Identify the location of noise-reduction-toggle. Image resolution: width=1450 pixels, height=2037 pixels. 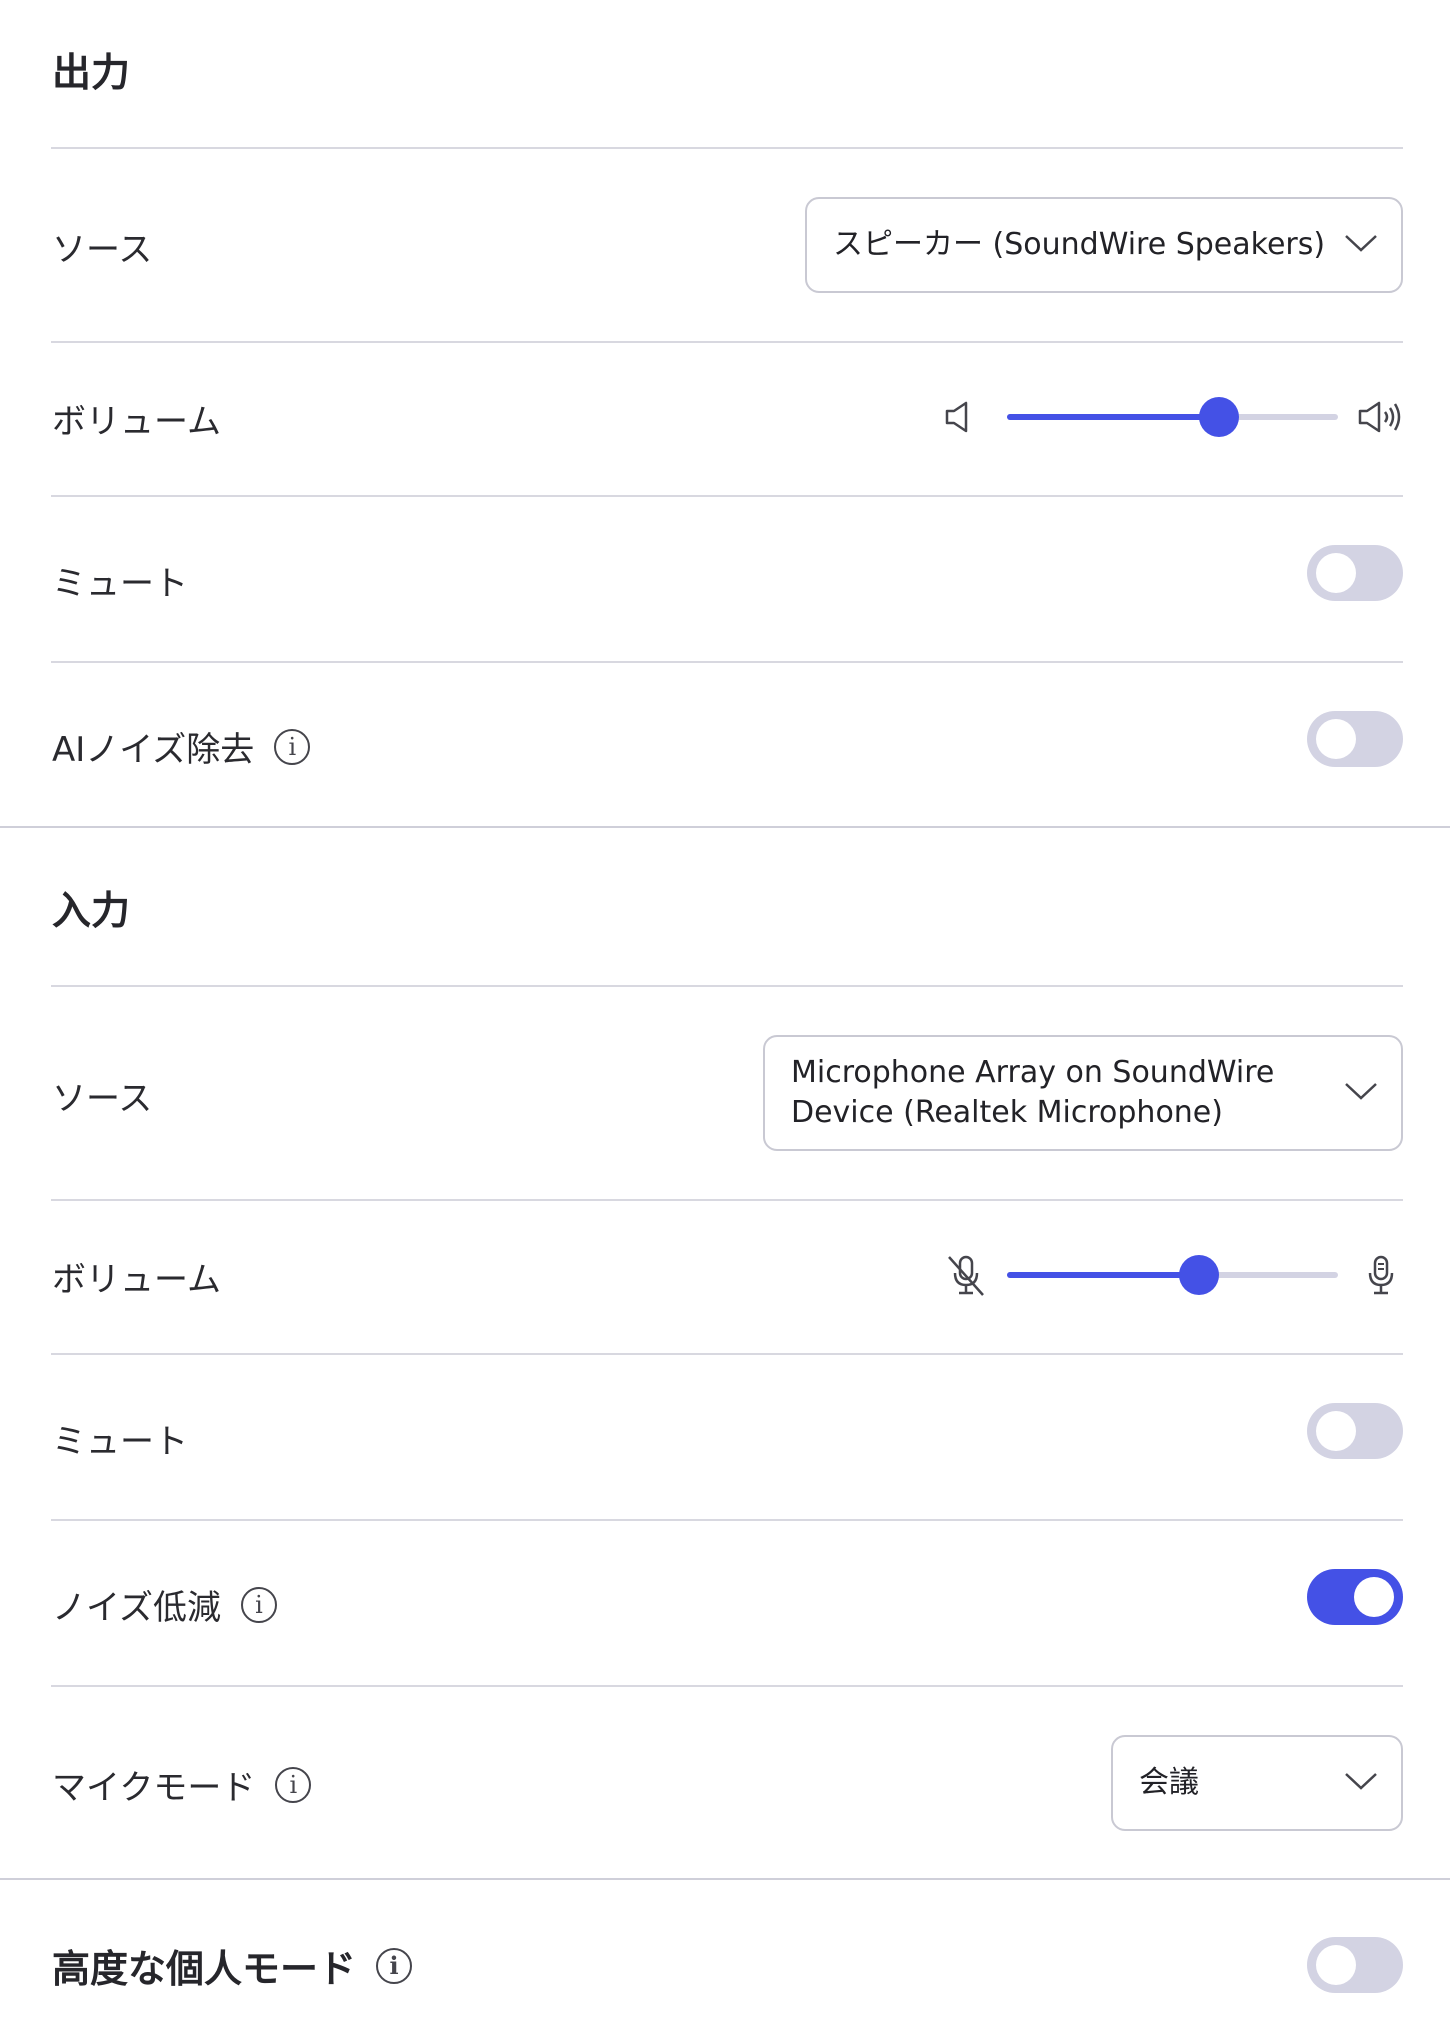
(1355, 1597).